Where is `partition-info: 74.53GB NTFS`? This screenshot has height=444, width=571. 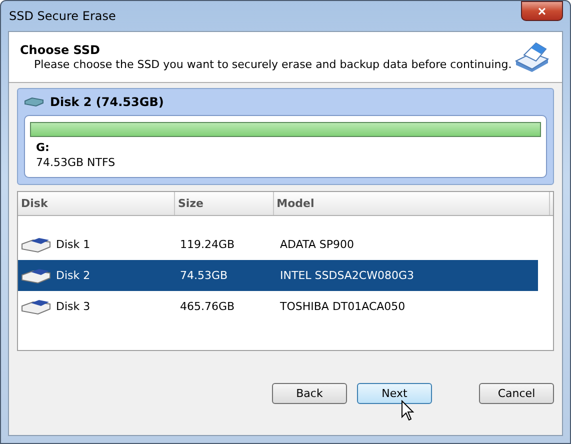
partition-info: 74.53GB NTFS is located at coordinates (75, 162).